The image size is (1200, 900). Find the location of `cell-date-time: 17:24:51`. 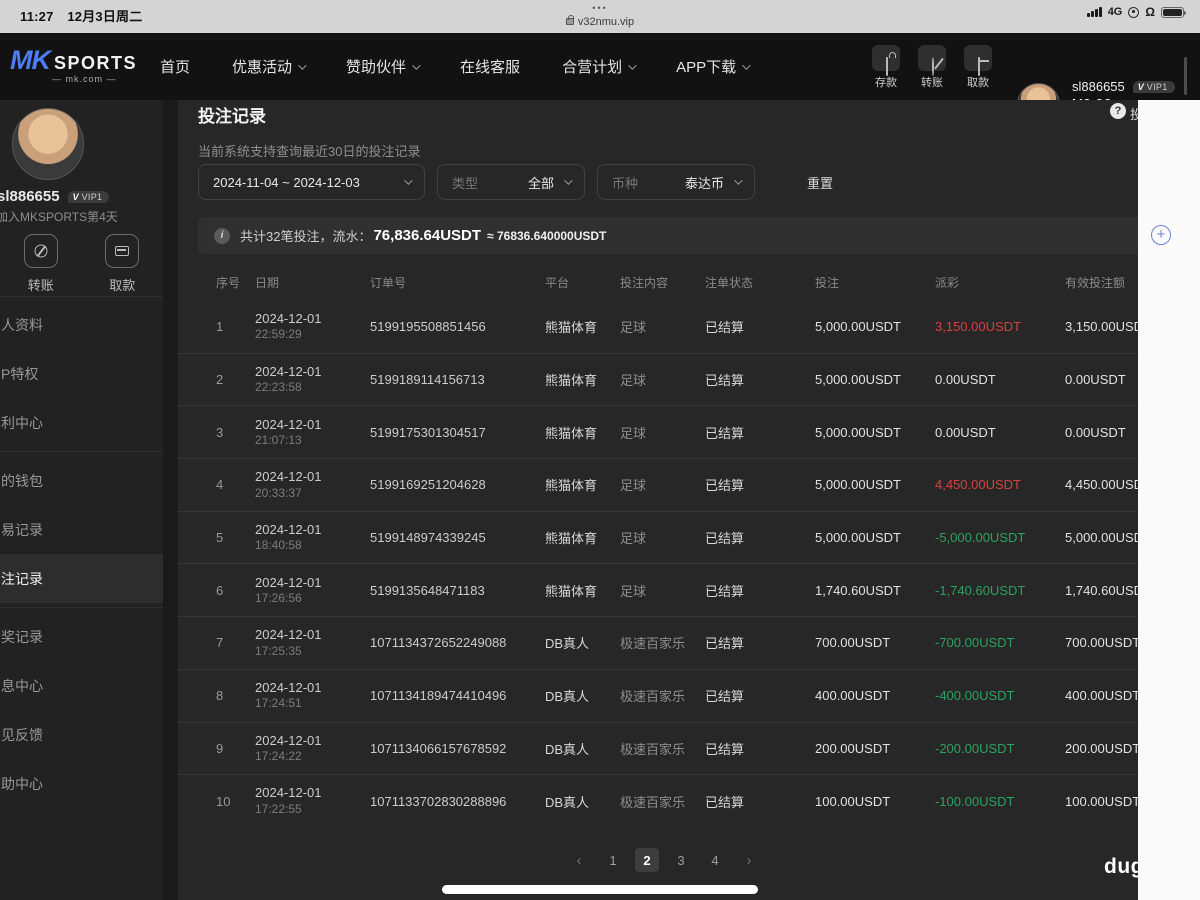

cell-date-time: 17:24:51 is located at coordinates (278, 703).